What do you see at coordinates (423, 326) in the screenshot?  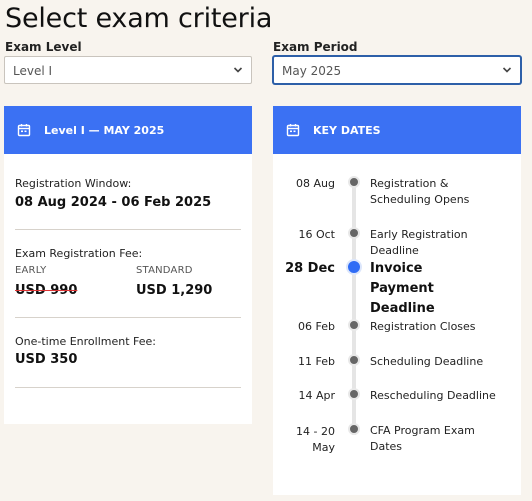 I see `timeline-text: Registration Closes` at bounding box center [423, 326].